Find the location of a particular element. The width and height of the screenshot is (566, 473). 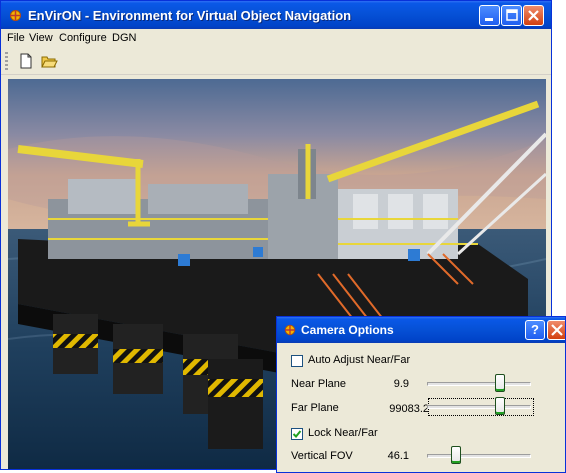

vertical-fov-label: Vertical FOV is located at coordinates (322, 456).